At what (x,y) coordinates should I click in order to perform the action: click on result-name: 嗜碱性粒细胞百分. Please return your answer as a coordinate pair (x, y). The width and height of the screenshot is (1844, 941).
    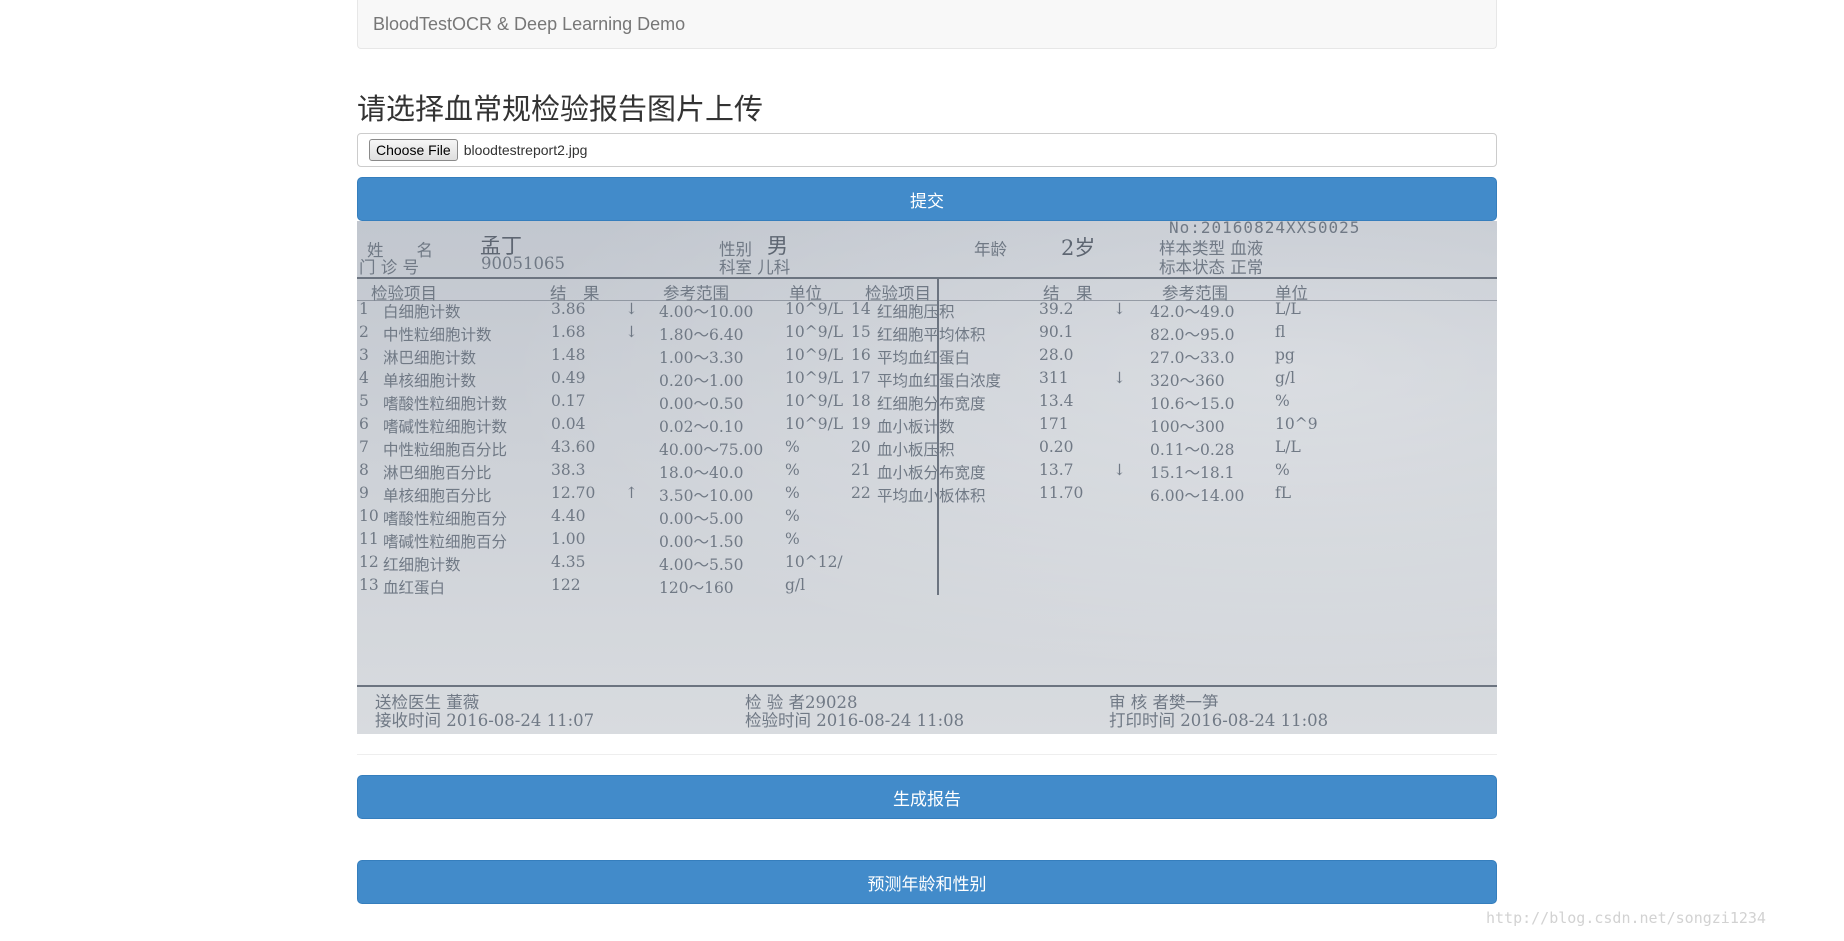
    Looking at the image, I should click on (445, 542).